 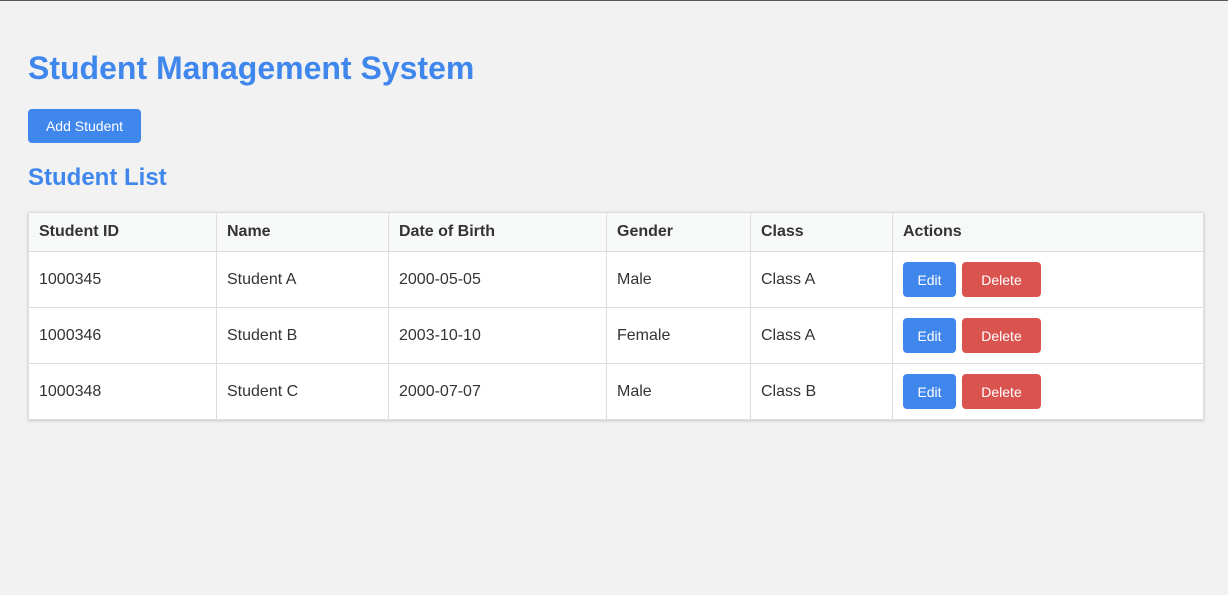 What do you see at coordinates (122, 391) in the screenshot?
I see `cell-student-id: 1000348` at bounding box center [122, 391].